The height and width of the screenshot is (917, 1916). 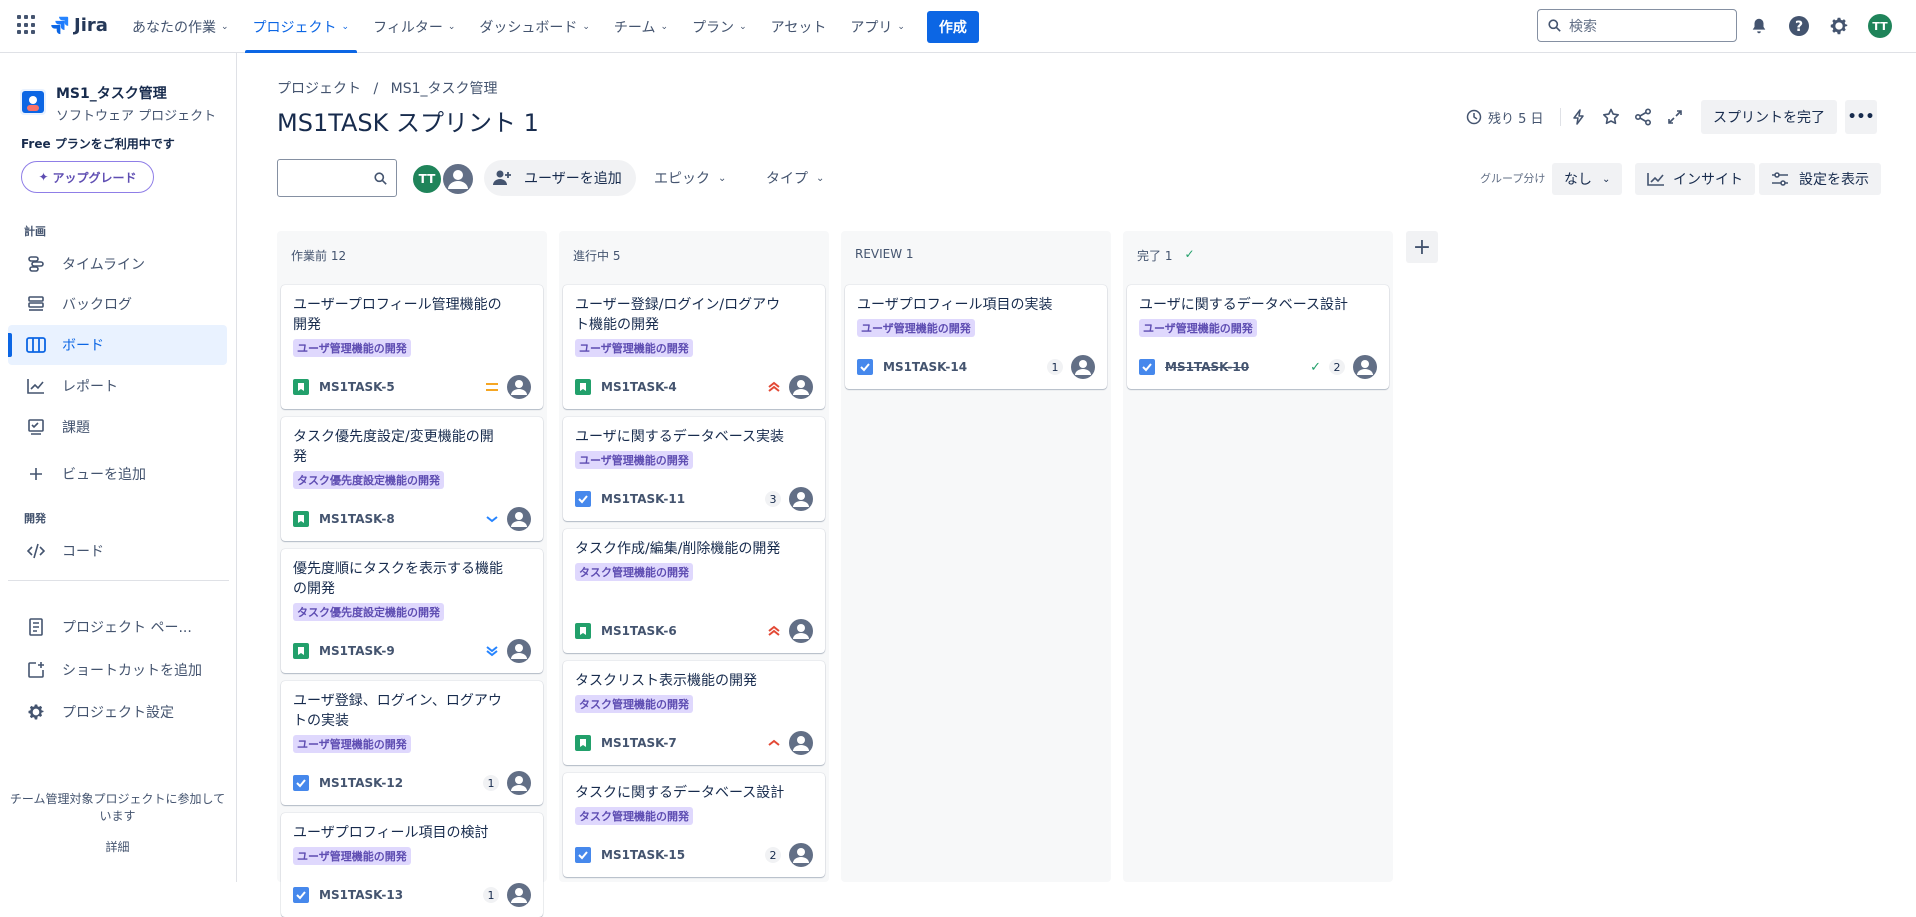 What do you see at coordinates (1799, 26) in the screenshot?
I see `help-icon: ?` at bounding box center [1799, 26].